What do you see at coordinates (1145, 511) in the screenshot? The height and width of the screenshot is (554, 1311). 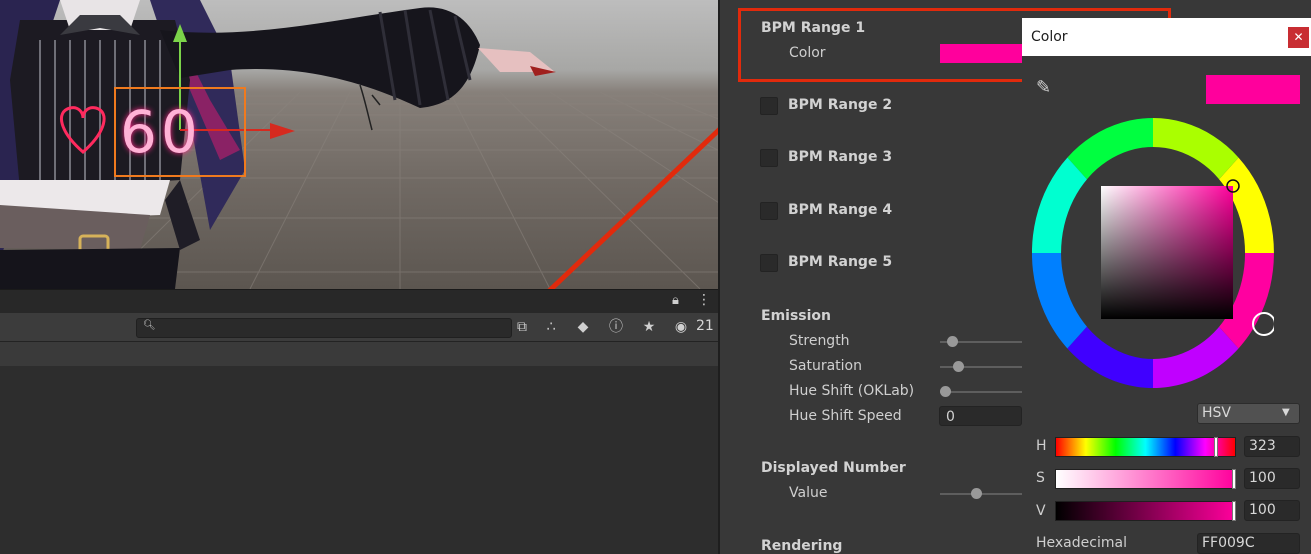 I see `value-bar` at bounding box center [1145, 511].